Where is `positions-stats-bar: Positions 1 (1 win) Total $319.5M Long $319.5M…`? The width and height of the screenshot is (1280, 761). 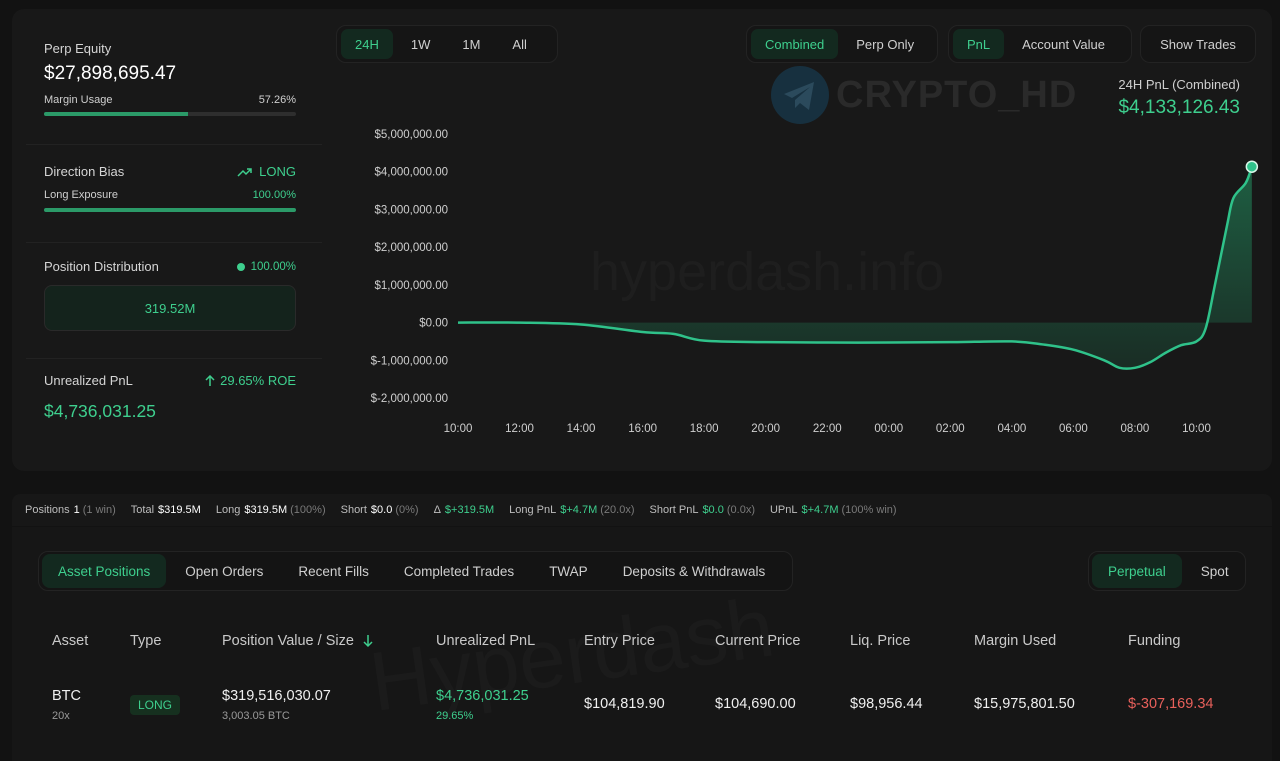 positions-stats-bar: Positions 1 (1 win) Total $319.5M Long $319.5M… is located at coordinates (642, 510).